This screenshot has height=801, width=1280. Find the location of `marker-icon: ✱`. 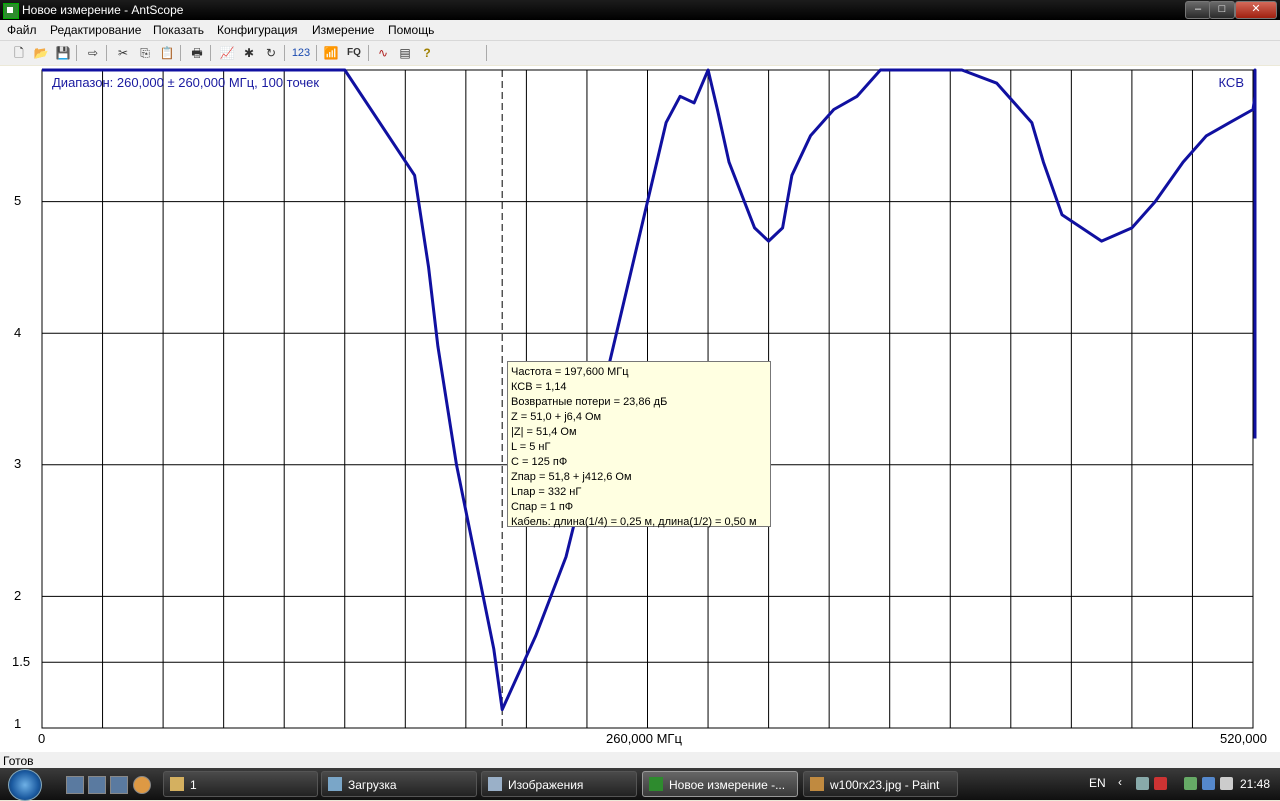

marker-icon: ✱ is located at coordinates (249, 53).